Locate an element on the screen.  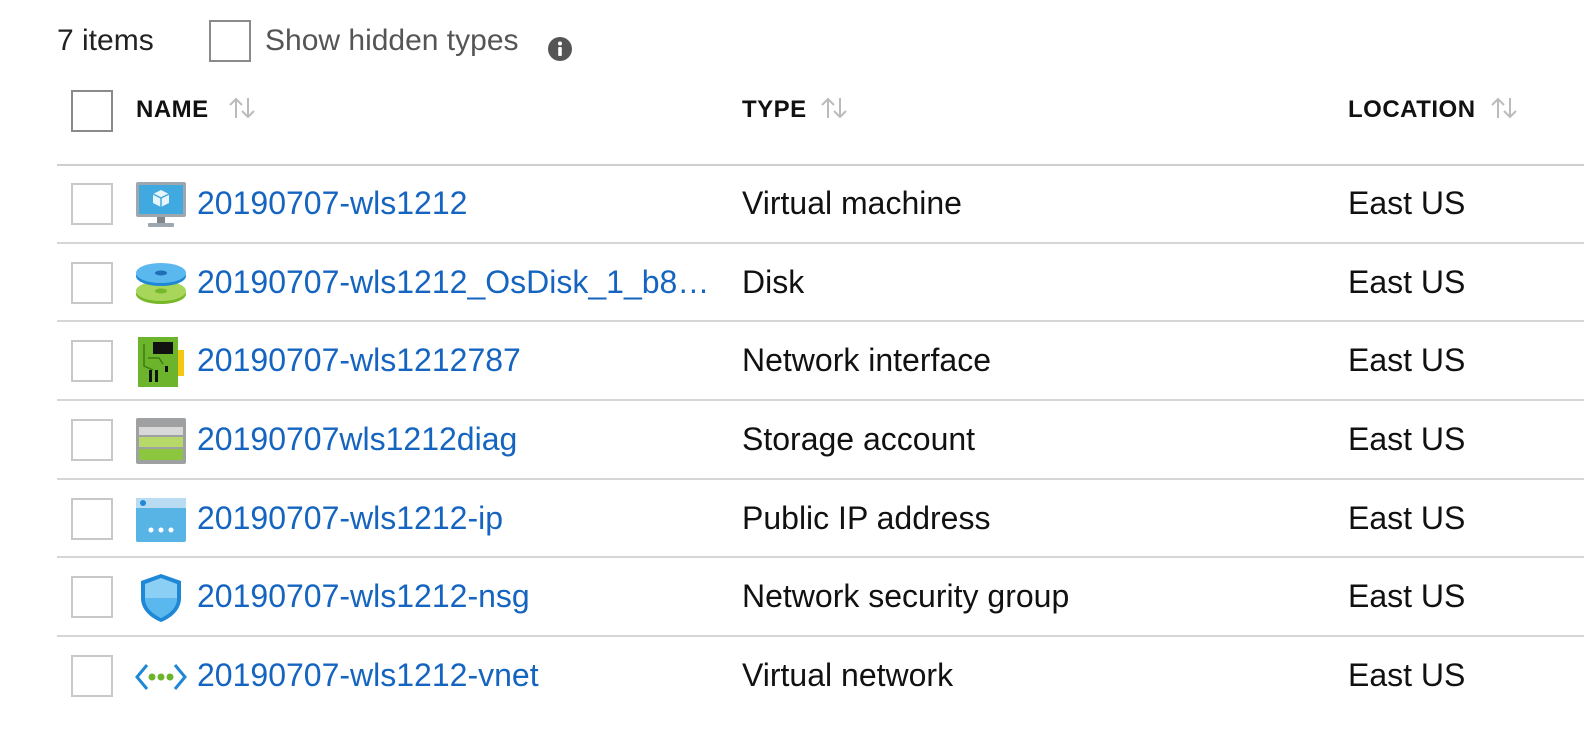
toolbar: 7 items Show hidden types is located at coordinates (792, 44).